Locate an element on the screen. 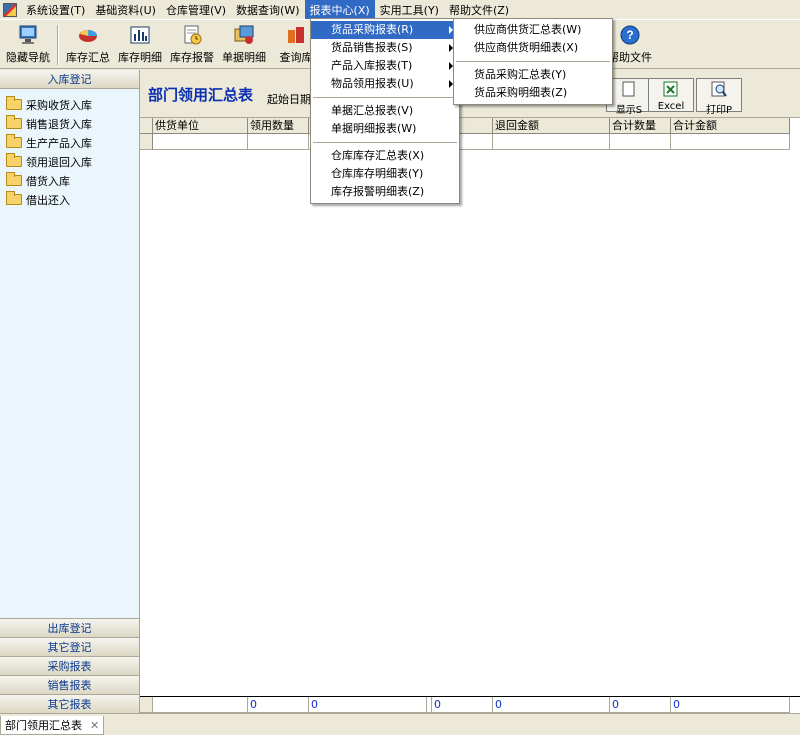 The width and height of the screenshot is (800, 735). col-header-supplier: 供货单位 is located at coordinates (200, 126).